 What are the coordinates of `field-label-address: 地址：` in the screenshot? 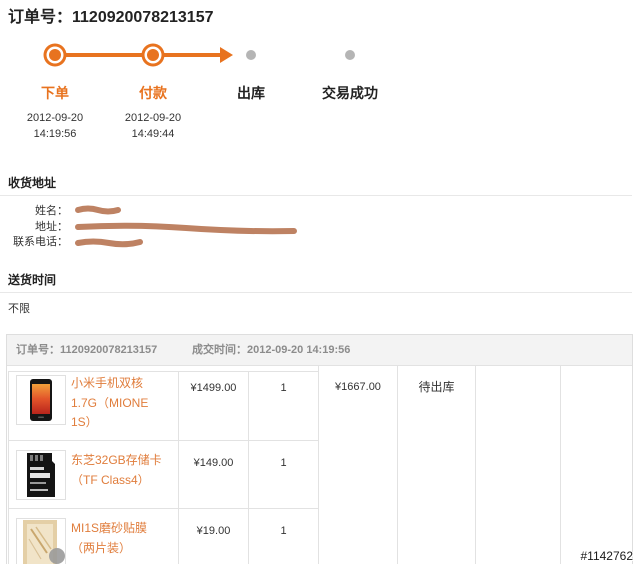 It's located at (51, 226).